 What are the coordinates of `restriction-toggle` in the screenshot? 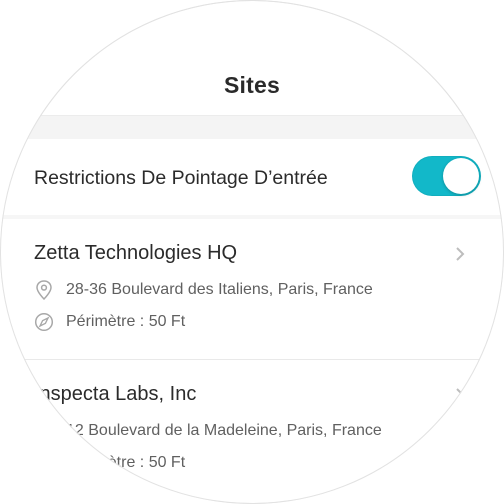 It's located at (446, 176).